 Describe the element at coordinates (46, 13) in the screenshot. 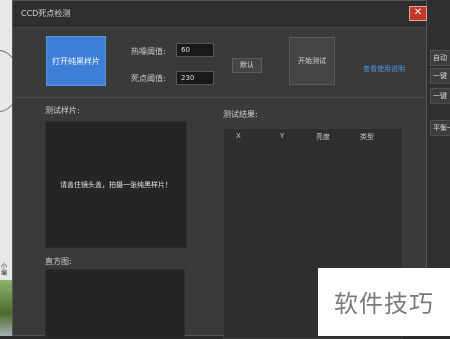

I see `window-title: CCD死点检测` at that location.